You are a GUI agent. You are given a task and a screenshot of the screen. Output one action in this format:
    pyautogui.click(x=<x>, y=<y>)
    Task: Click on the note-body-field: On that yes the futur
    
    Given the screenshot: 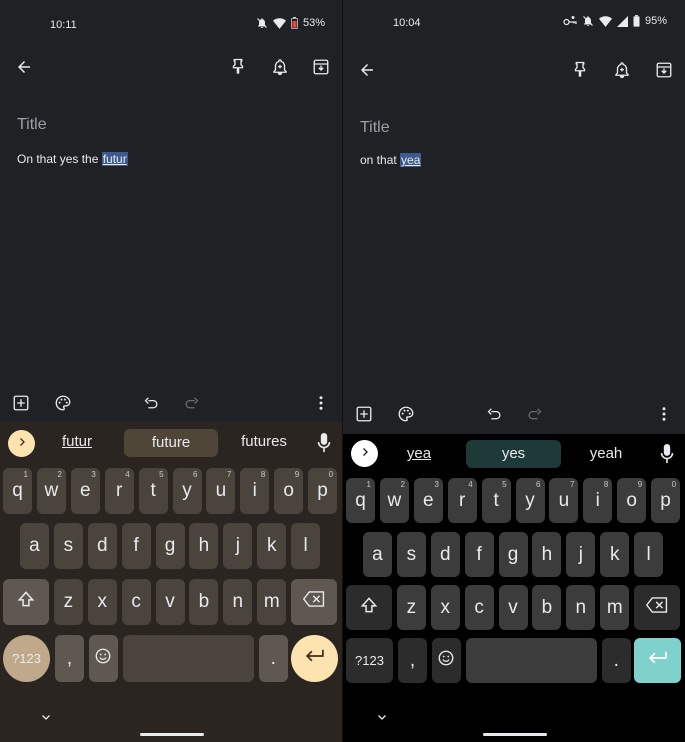 What is the action you would take?
    pyautogui.click(x=72, y=159)
    